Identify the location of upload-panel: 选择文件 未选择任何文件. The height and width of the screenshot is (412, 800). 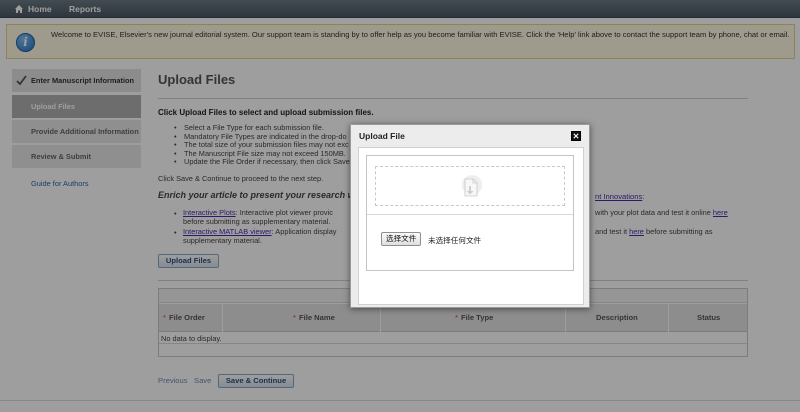
(470, 213).